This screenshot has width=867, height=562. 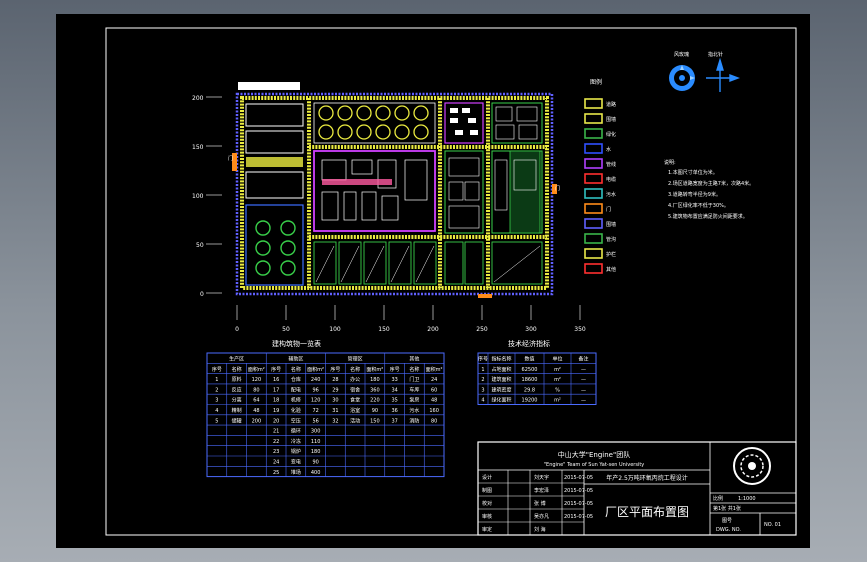 I want to click on scale-label: 比例, so click(x=718, y=498).